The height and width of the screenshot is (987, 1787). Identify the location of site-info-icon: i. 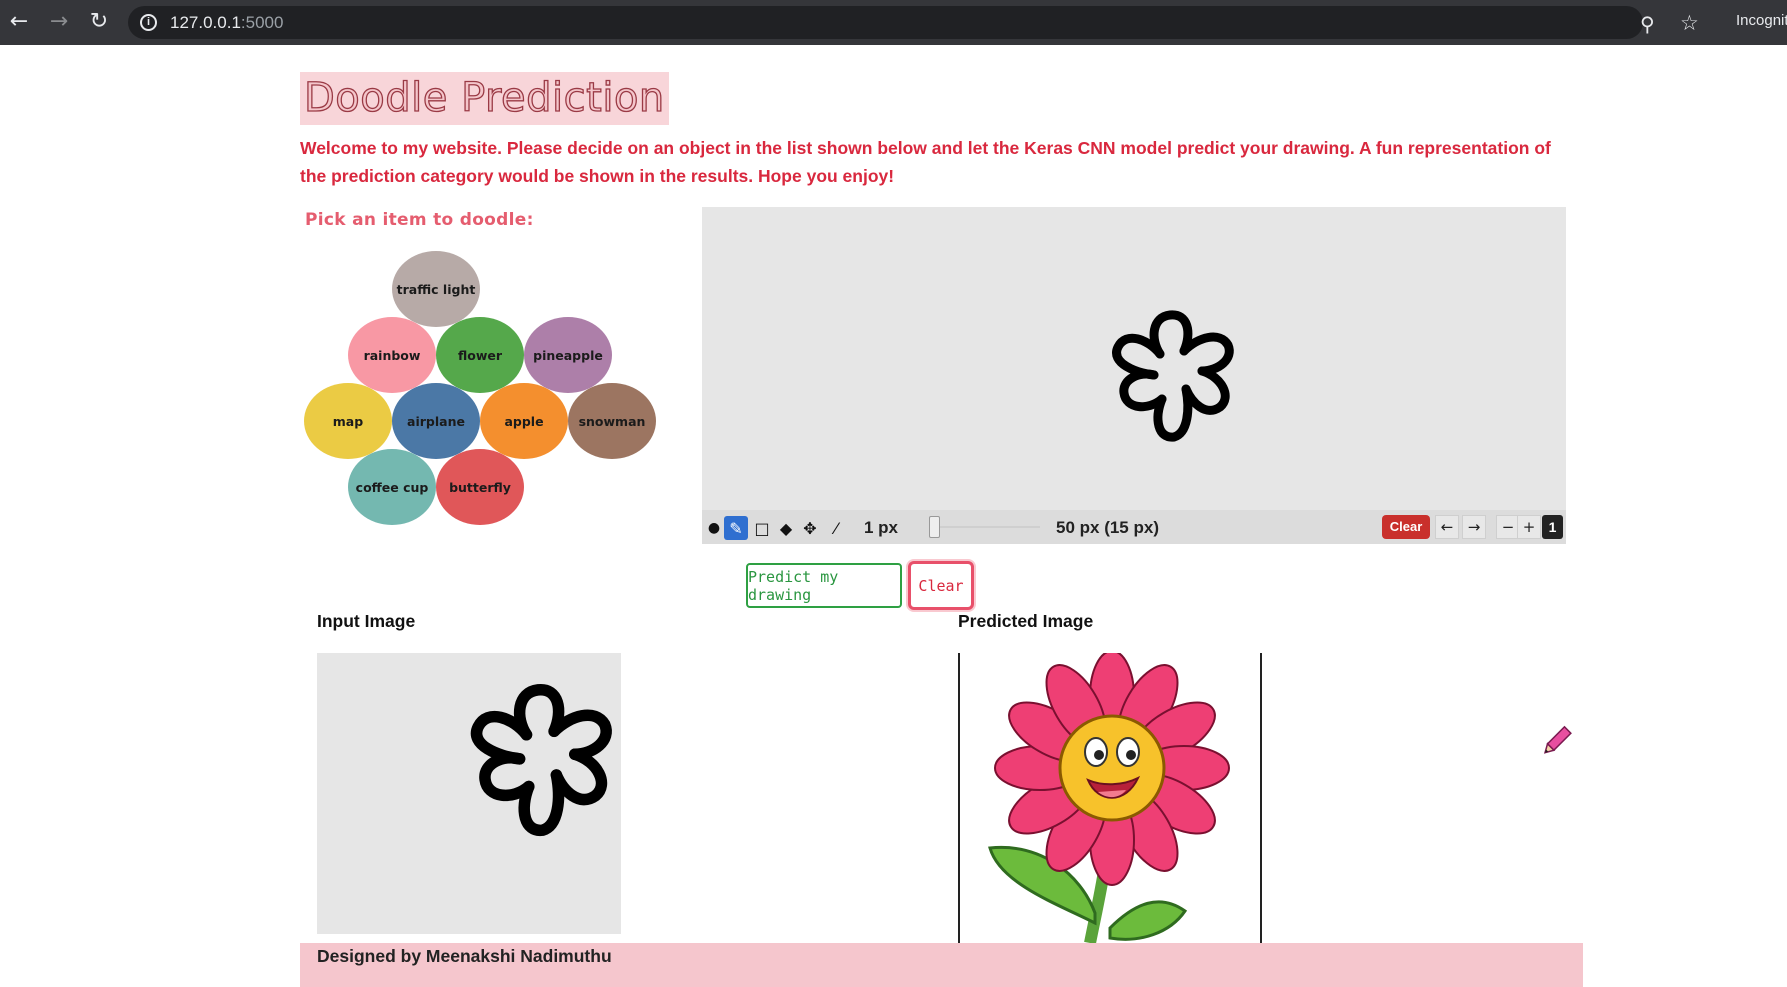
(148, 22).